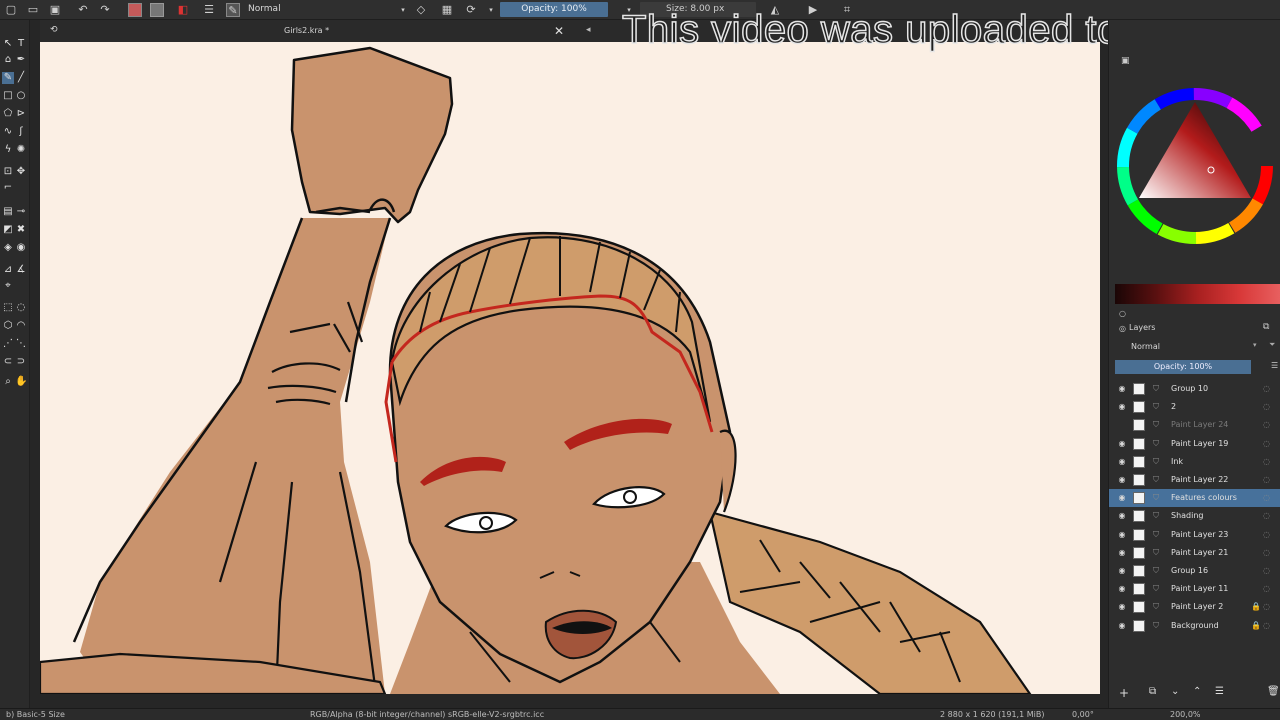 This screenshot has height=720, width=1280. I want to click on color-swatches-icon: ◧, so click(183, 10).